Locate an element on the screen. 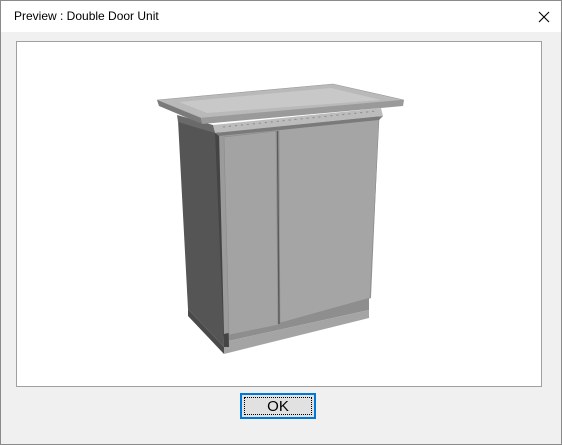  title-bar: Preview : Double Door Unit is located at coordinates (281, 16).